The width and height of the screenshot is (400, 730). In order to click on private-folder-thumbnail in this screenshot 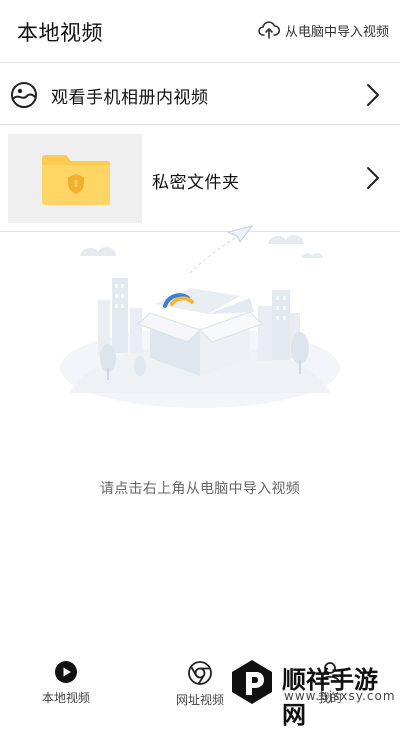, I will do `click(75, 178)`.